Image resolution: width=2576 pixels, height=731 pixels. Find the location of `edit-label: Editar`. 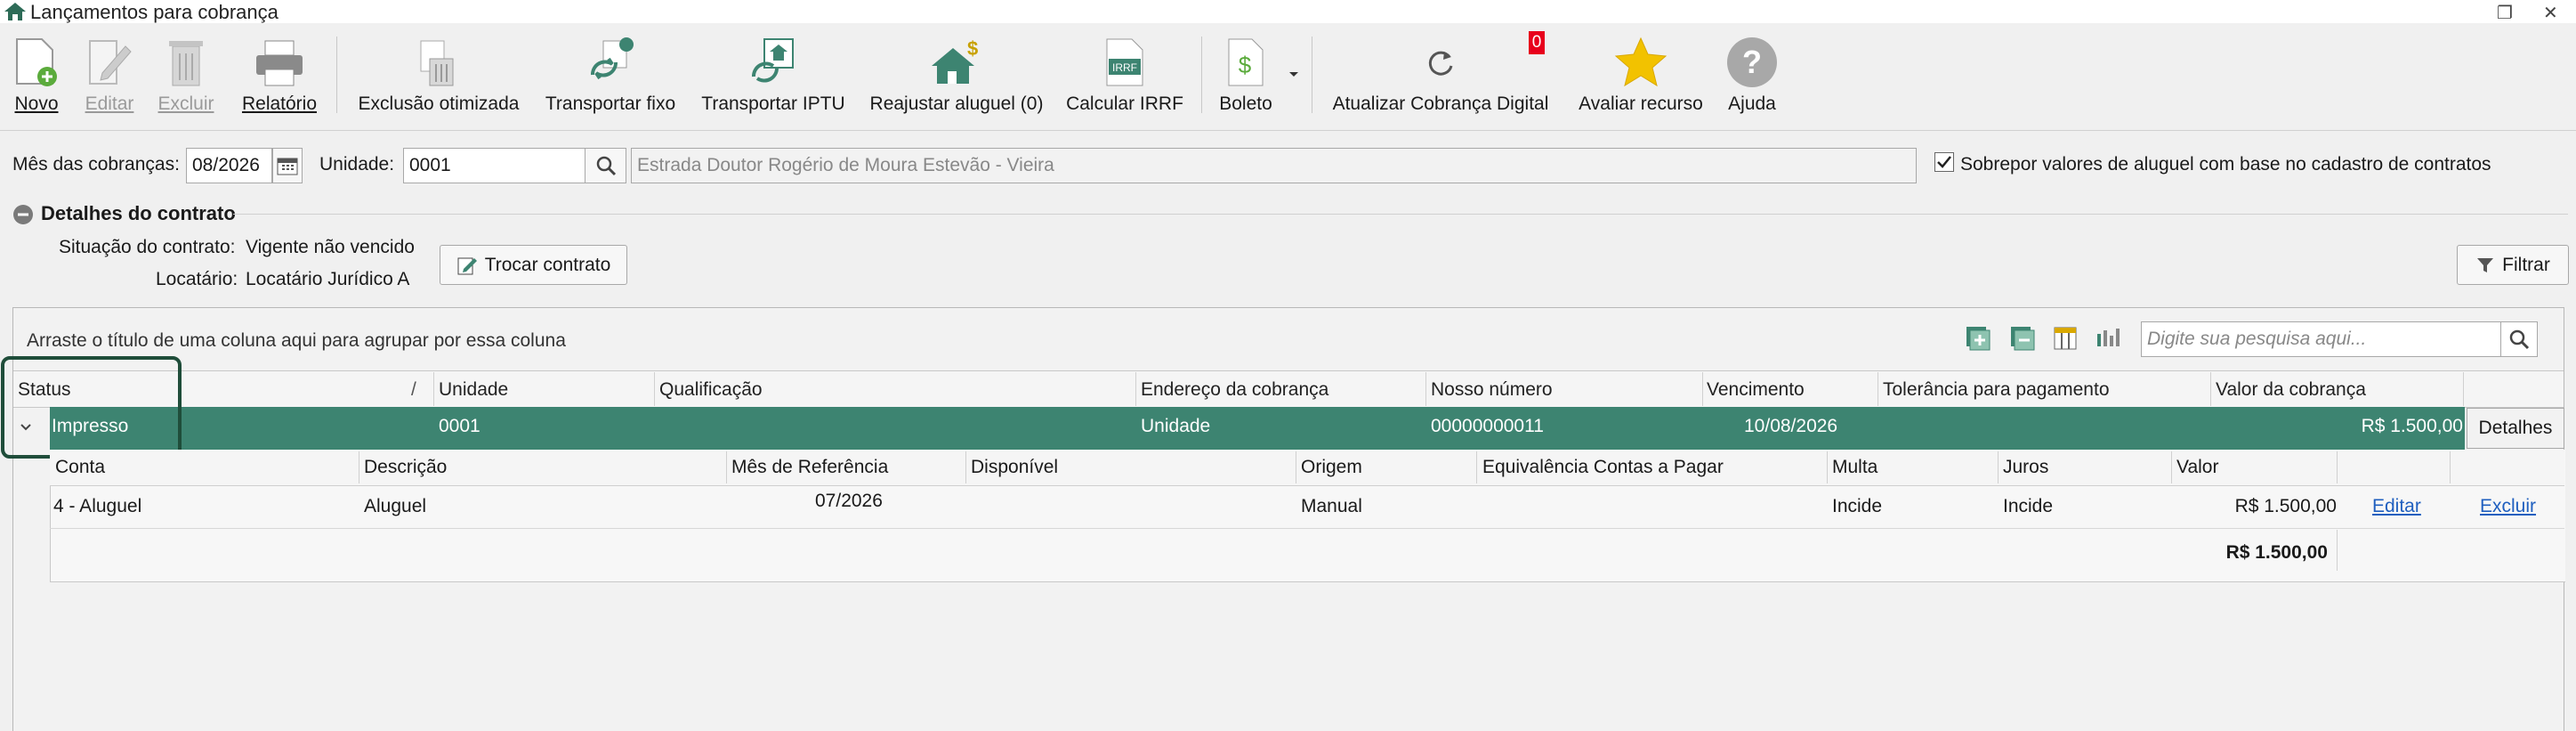

edit-label: Editar is located at coordinates (109, 103).